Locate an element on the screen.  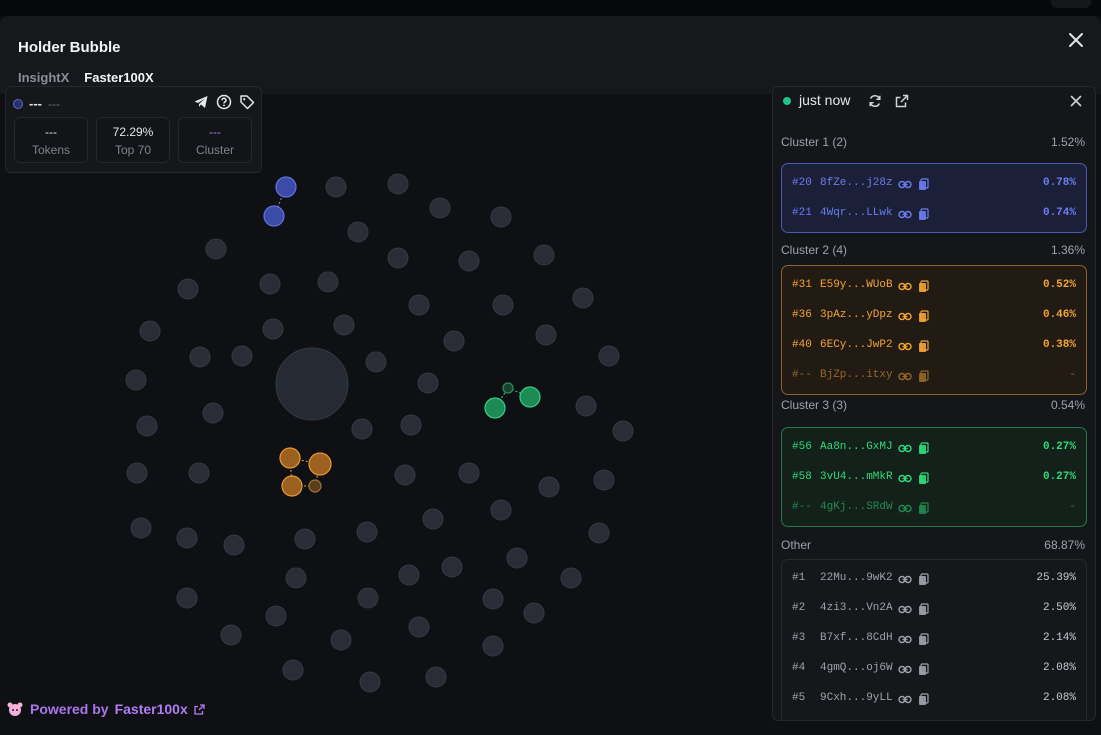
holder-row: #36 3pAz...yDpz 0.46% is located at coordinates (934, 316).